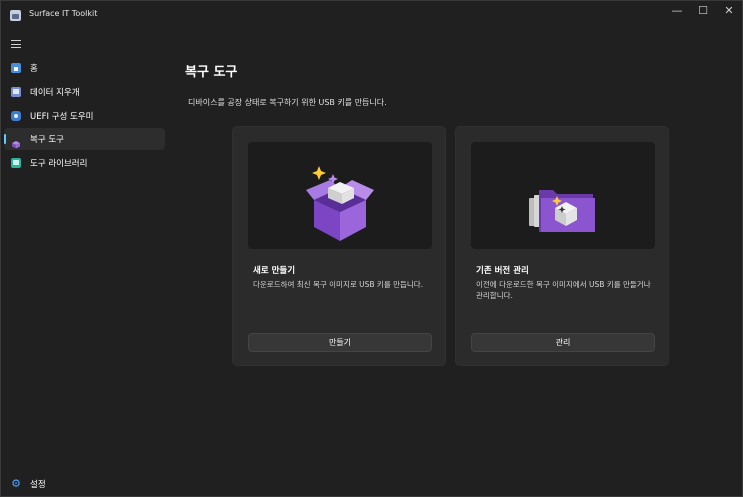 This screenshot has width=743, height=497. What do you see at coordinates (84, 92) in the screenshot?
I see `sidebar-item-data-eraser: 데이터 지우개` at bounding box center [84, 92].